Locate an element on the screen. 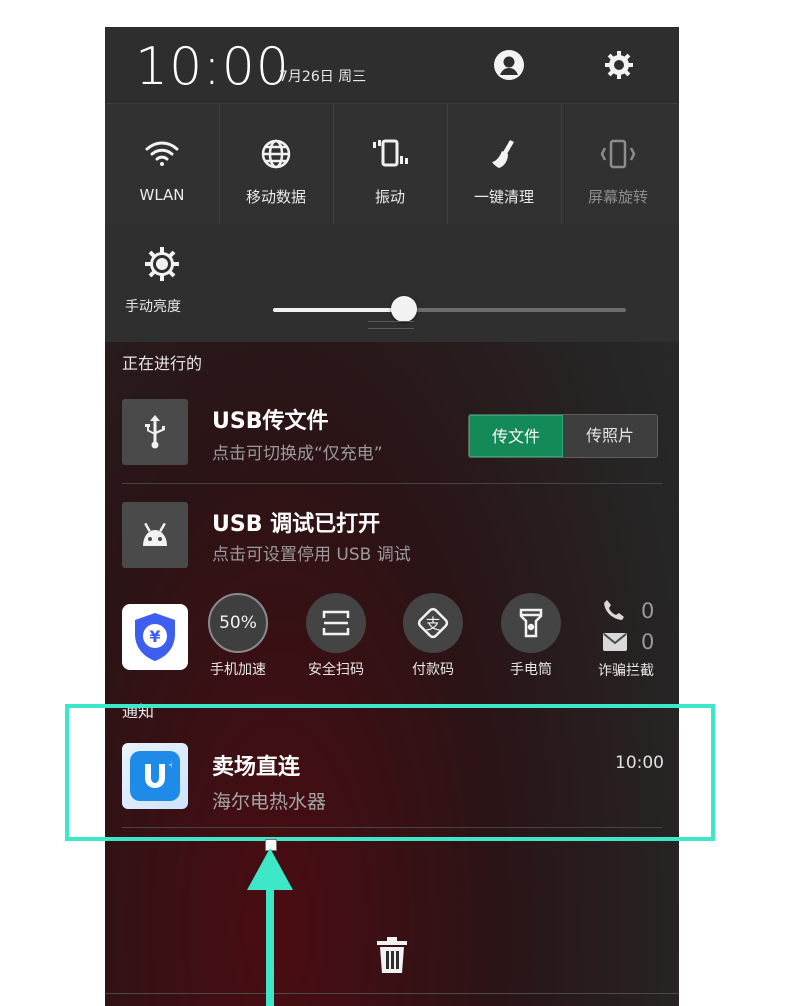  android-icon is located at coordinates (155, 535).